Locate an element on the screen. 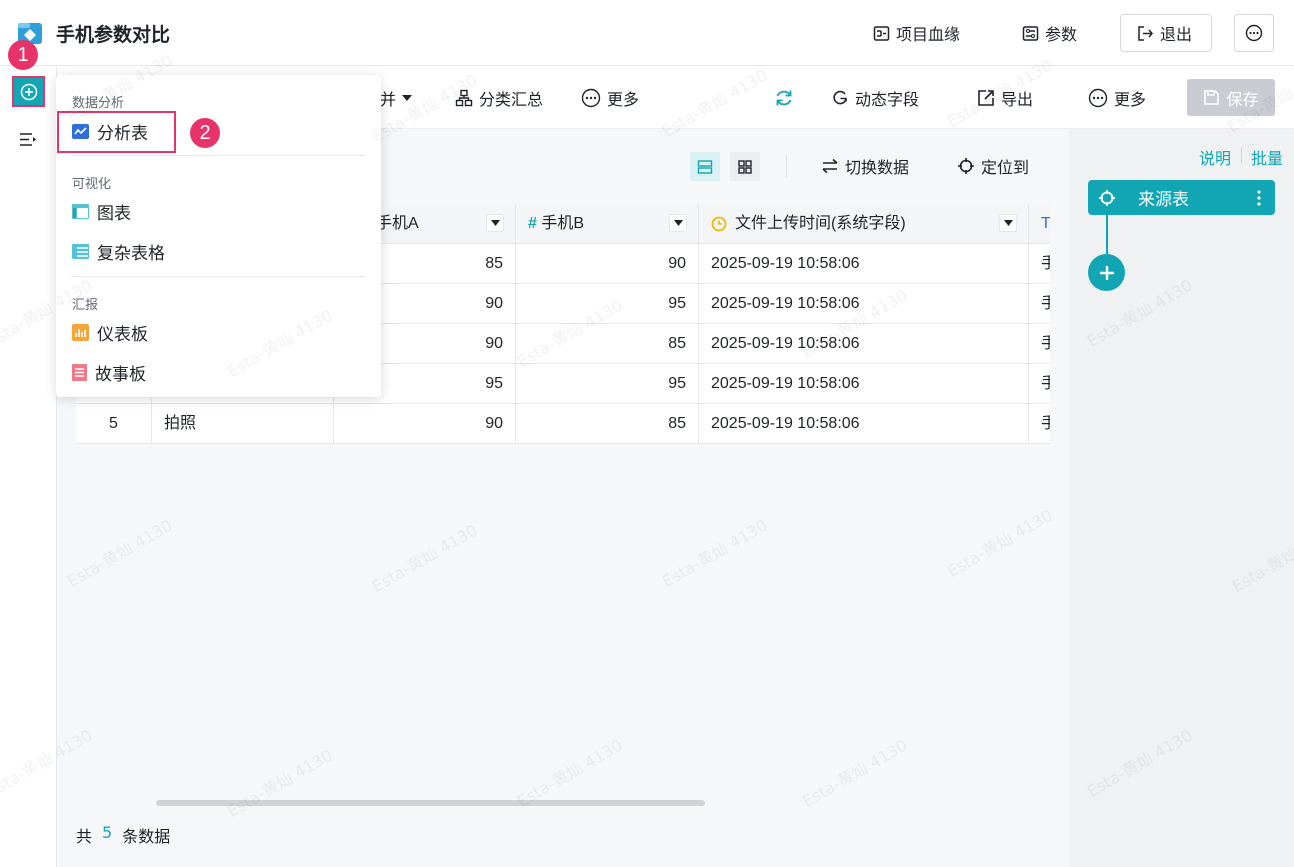  cell-phone-b: 90 is located at coordinates (607, 264).